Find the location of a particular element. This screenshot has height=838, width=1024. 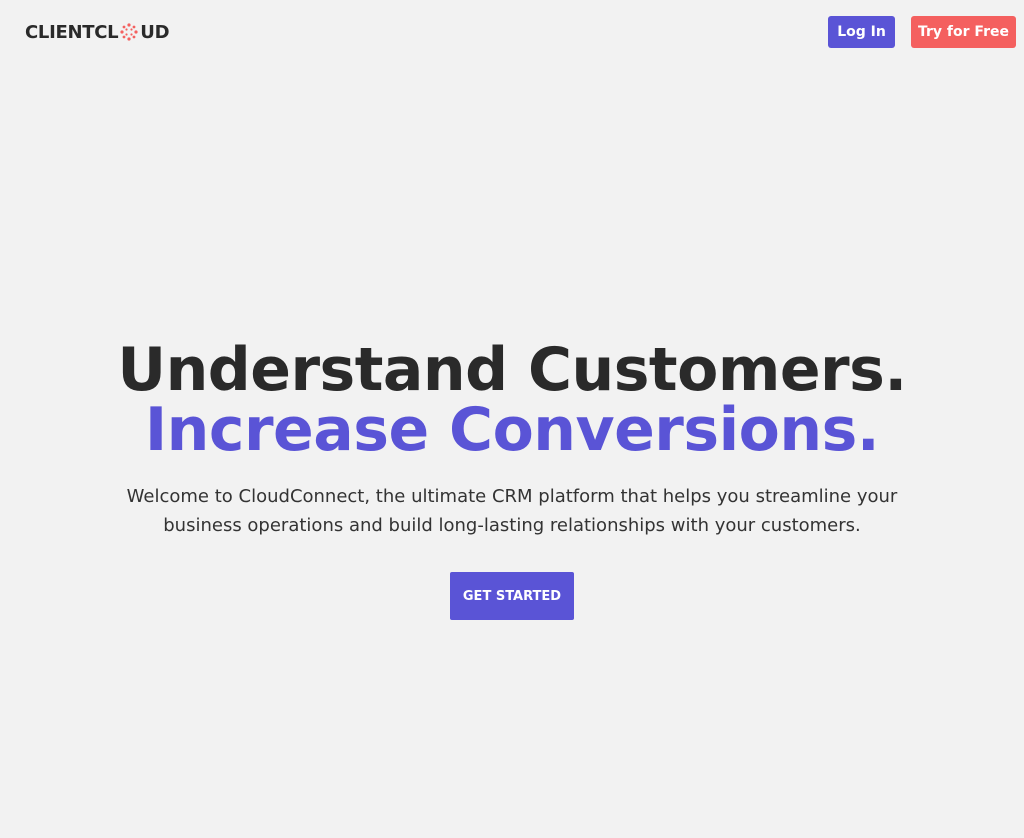

get-started-button: GET STARTED is located at coordinates (512, 596).